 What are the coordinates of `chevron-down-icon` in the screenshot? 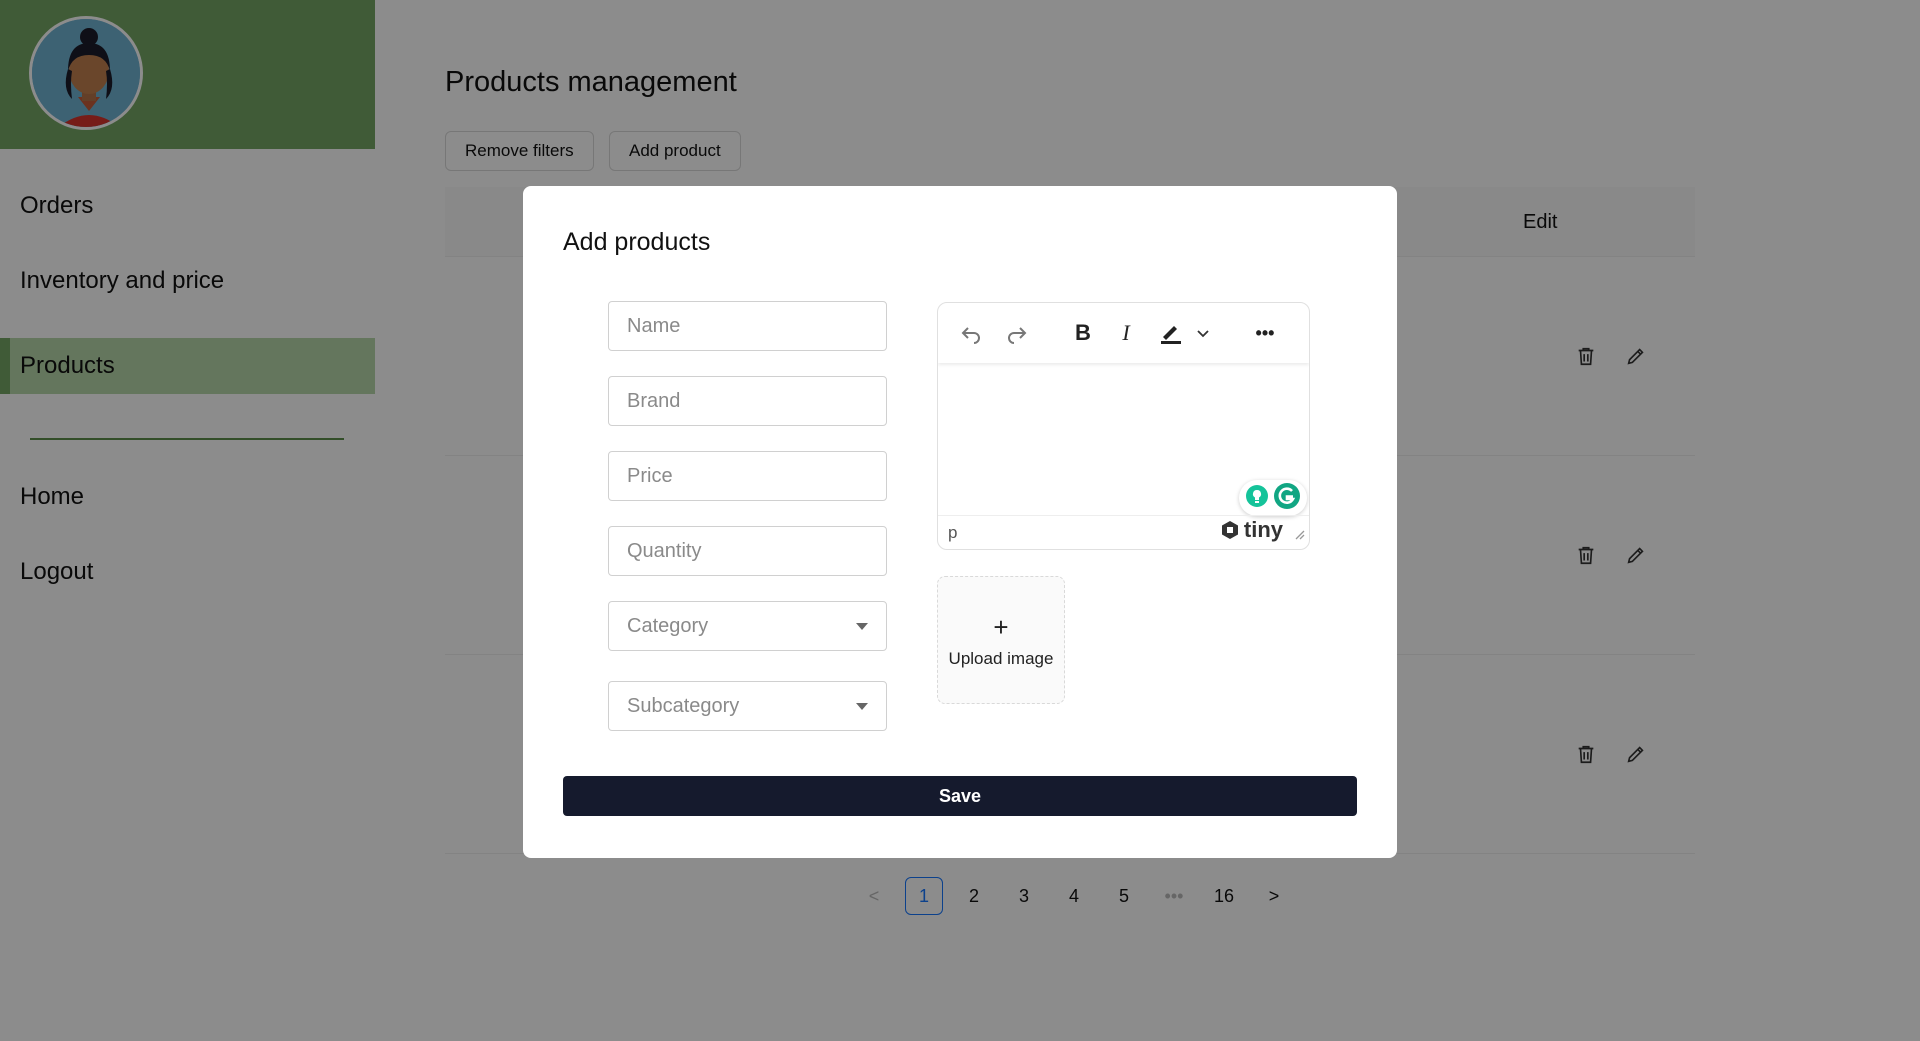 It's located at (1203, 333).